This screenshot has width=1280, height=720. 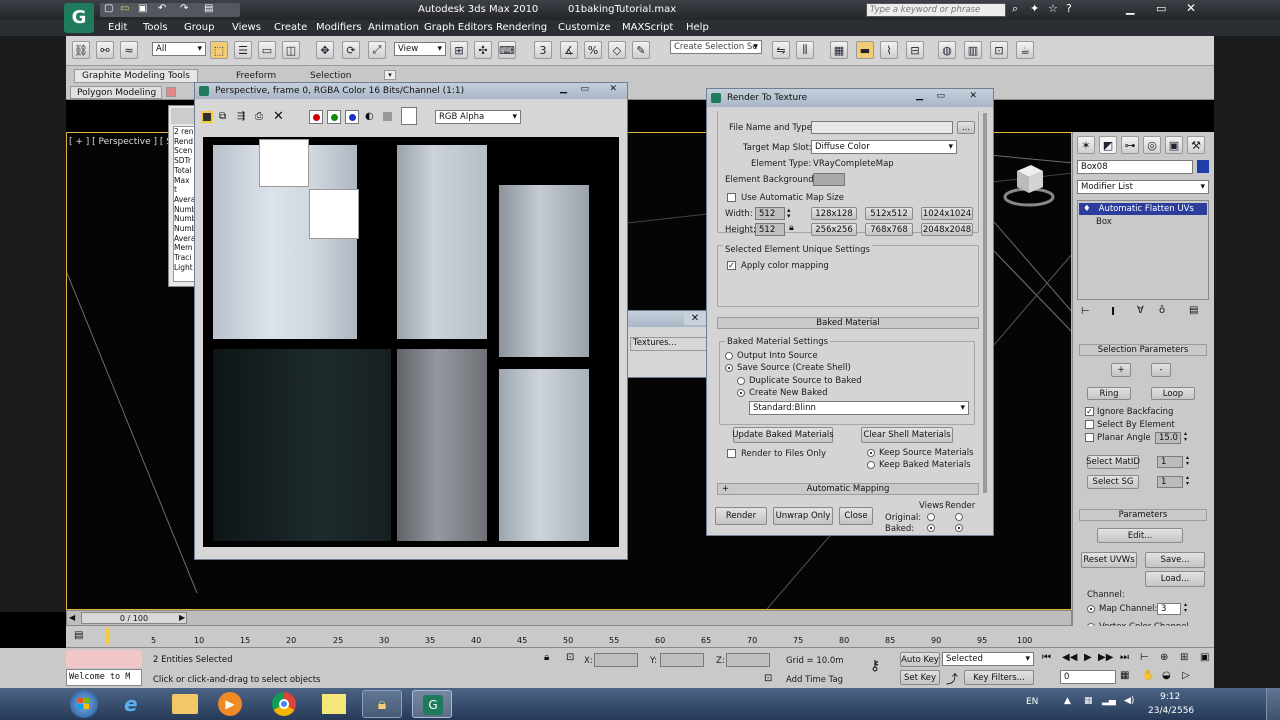 I want to click on next-frame-icon: ▶▶, so click(x=1105, y=657).